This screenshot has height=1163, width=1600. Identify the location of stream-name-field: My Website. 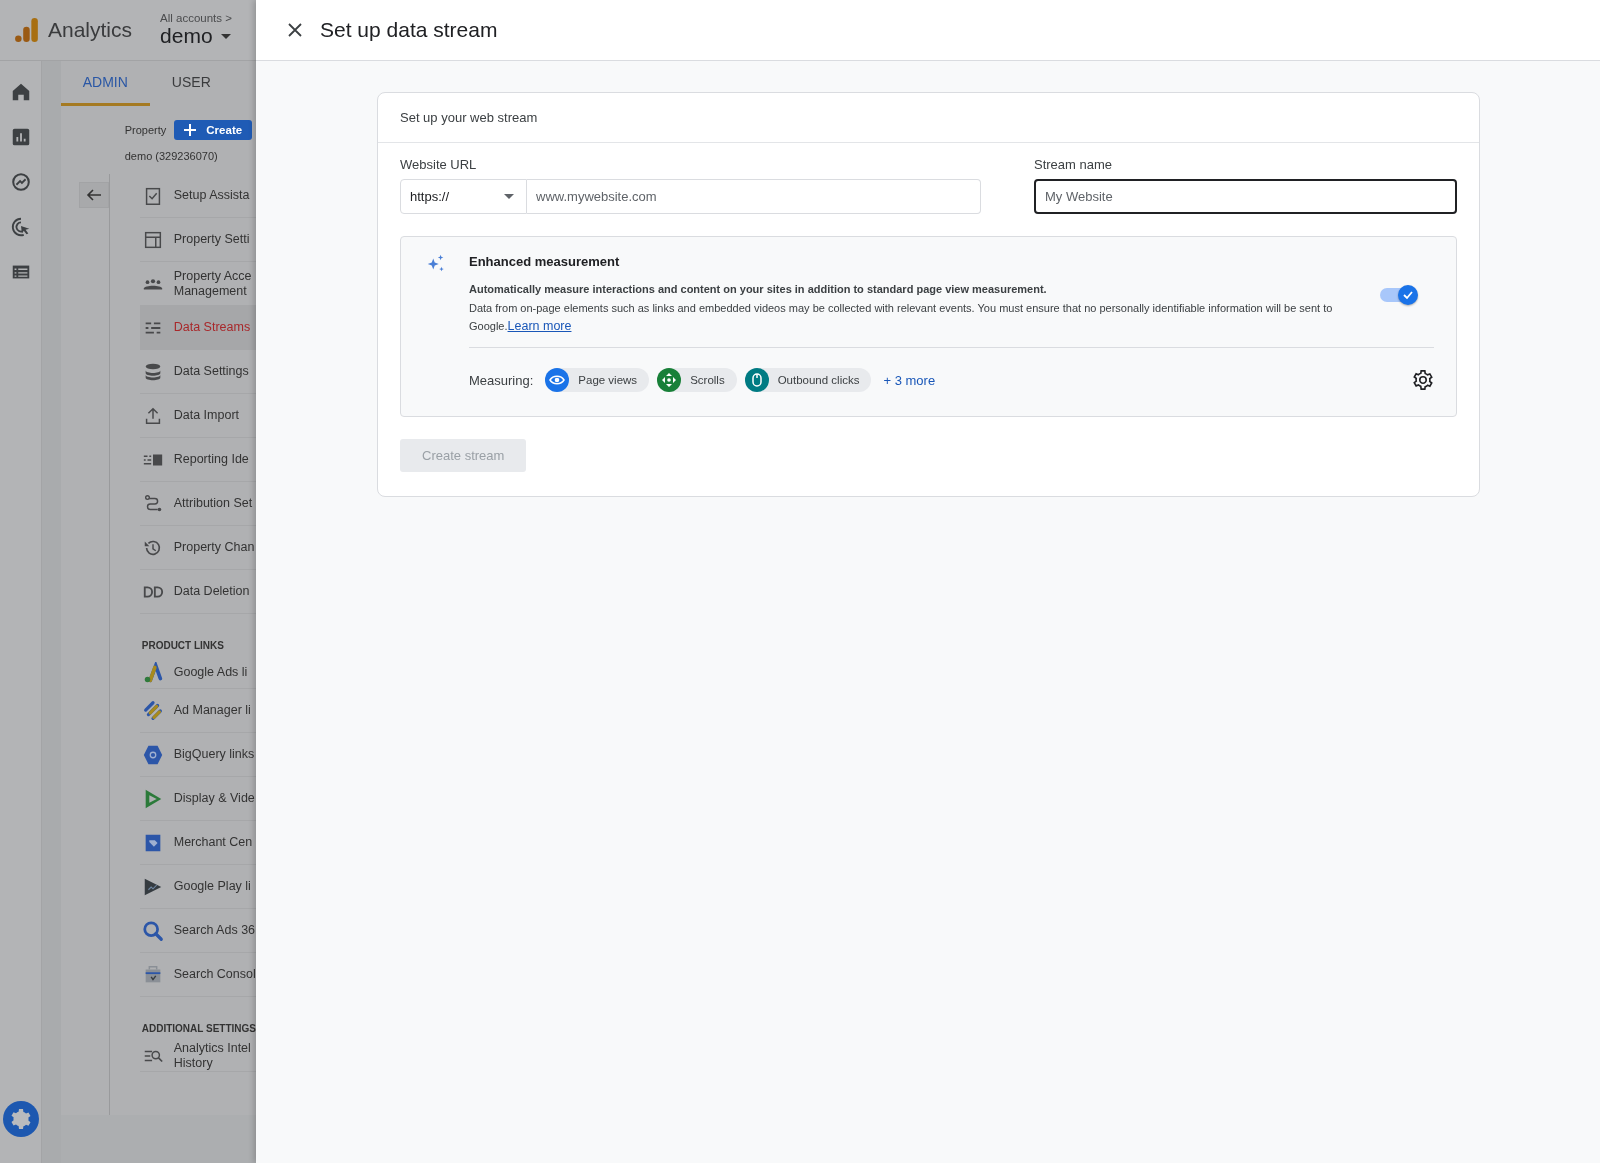
(1245, 196).